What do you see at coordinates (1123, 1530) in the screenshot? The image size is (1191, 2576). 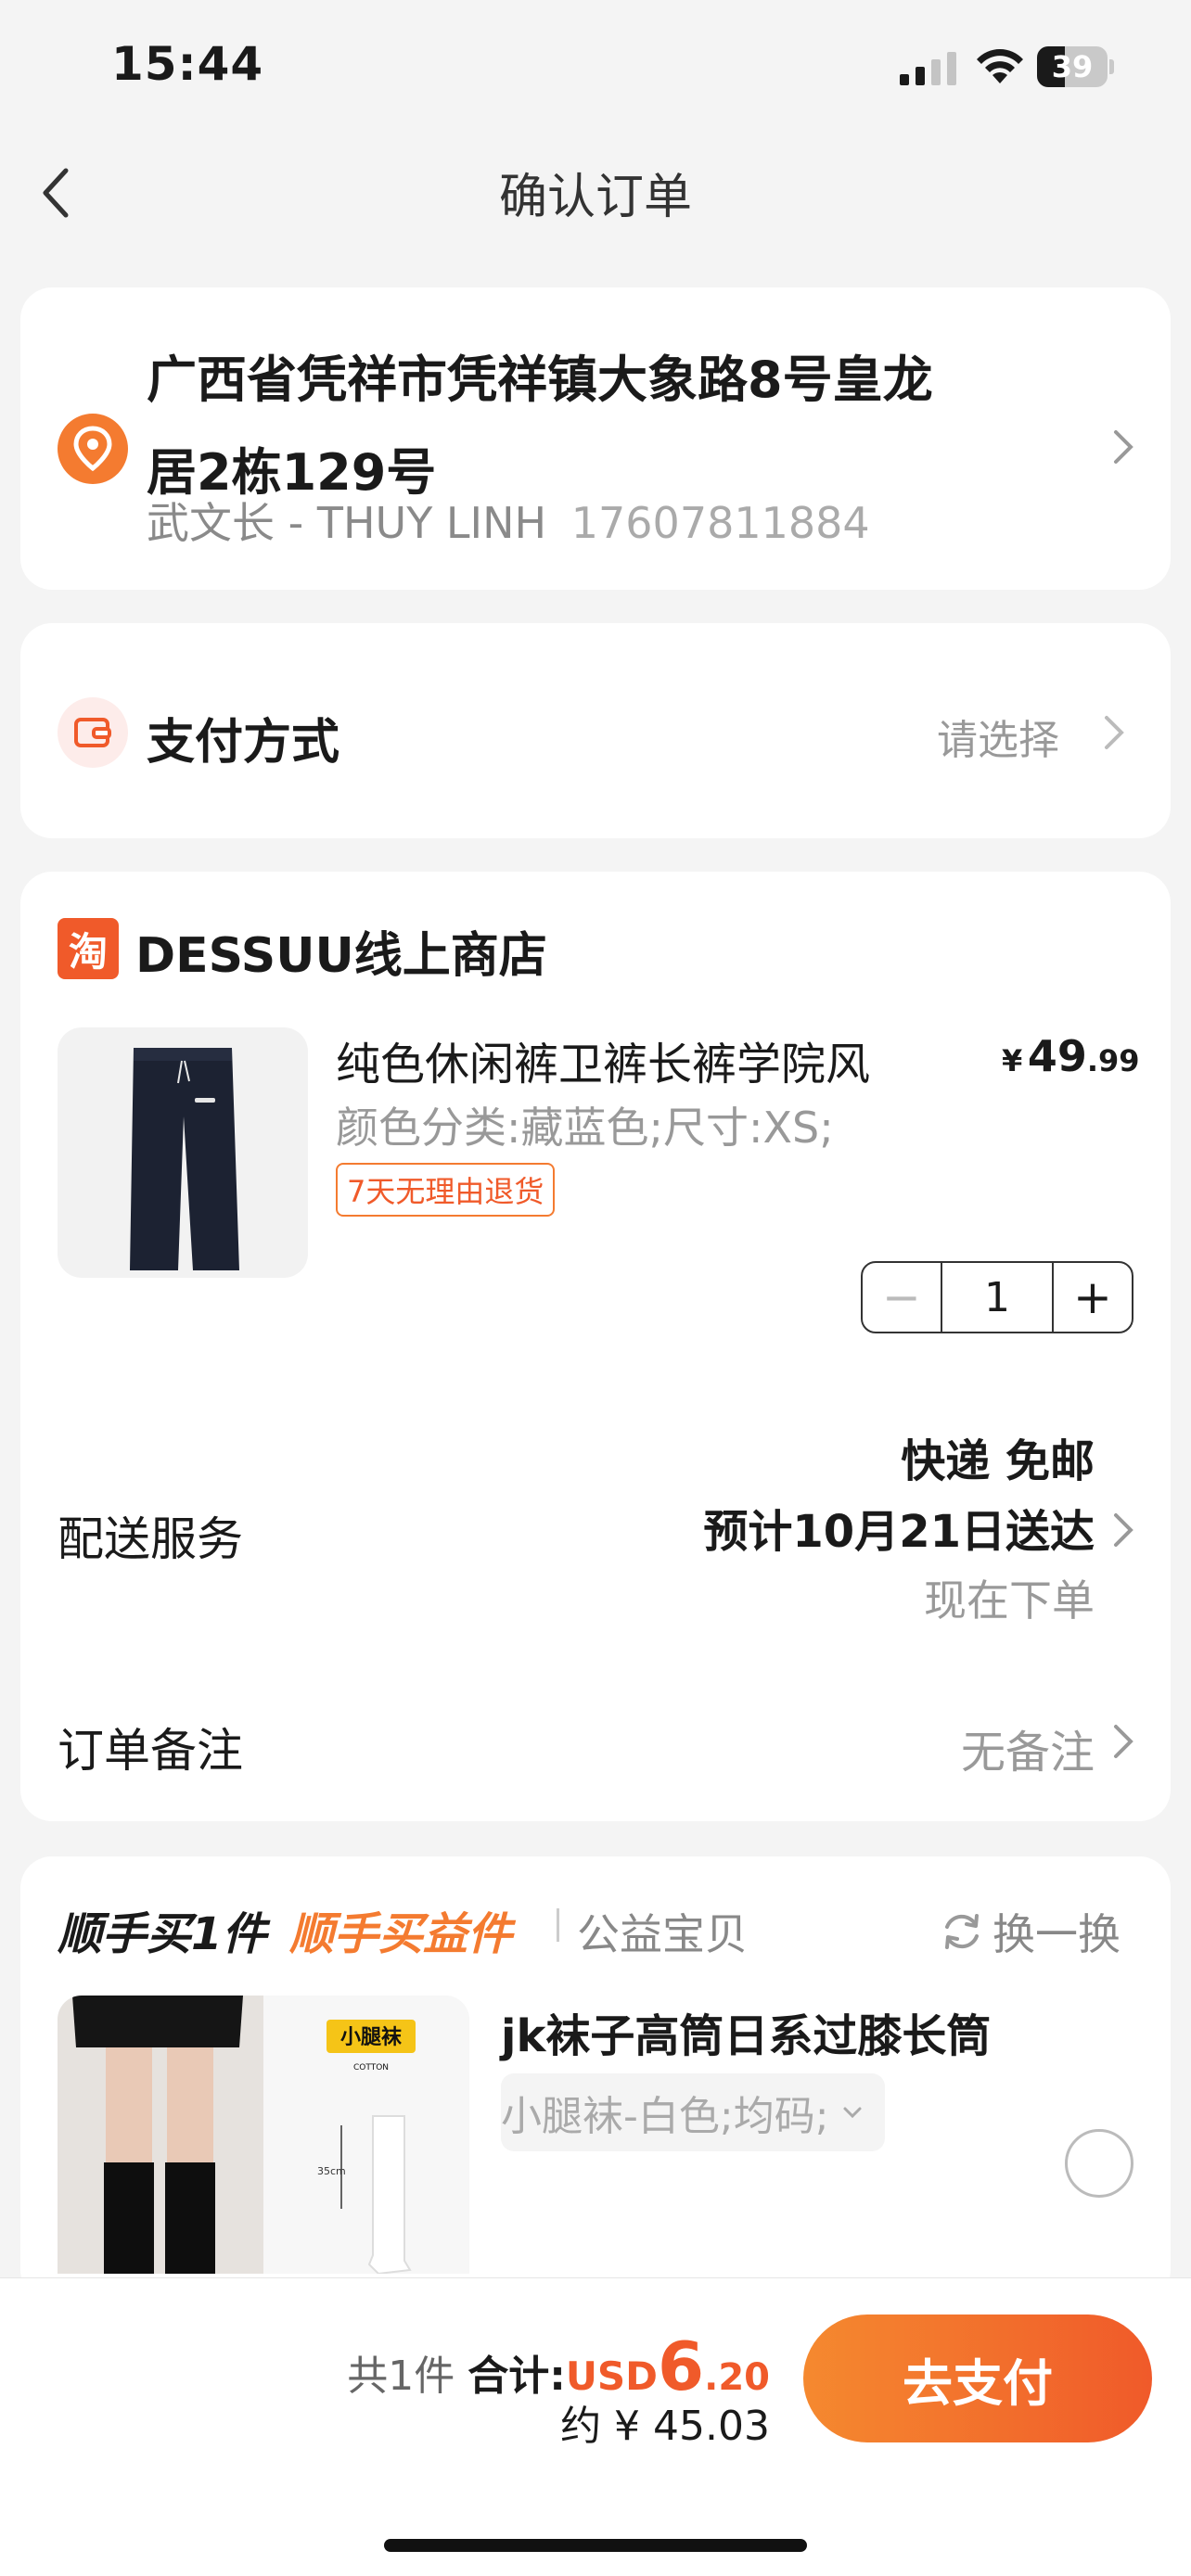 I see `shipping-chevron-right-icon` at bounding box center [1123, 1530].